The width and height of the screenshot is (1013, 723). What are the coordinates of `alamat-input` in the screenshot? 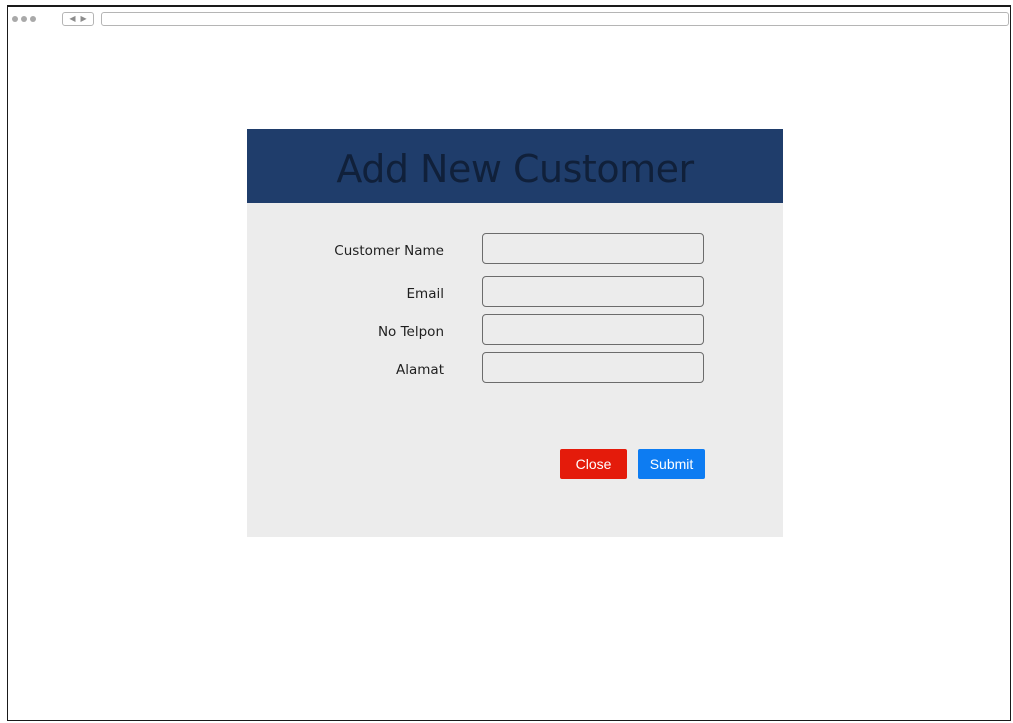 It's located at (593, 367).